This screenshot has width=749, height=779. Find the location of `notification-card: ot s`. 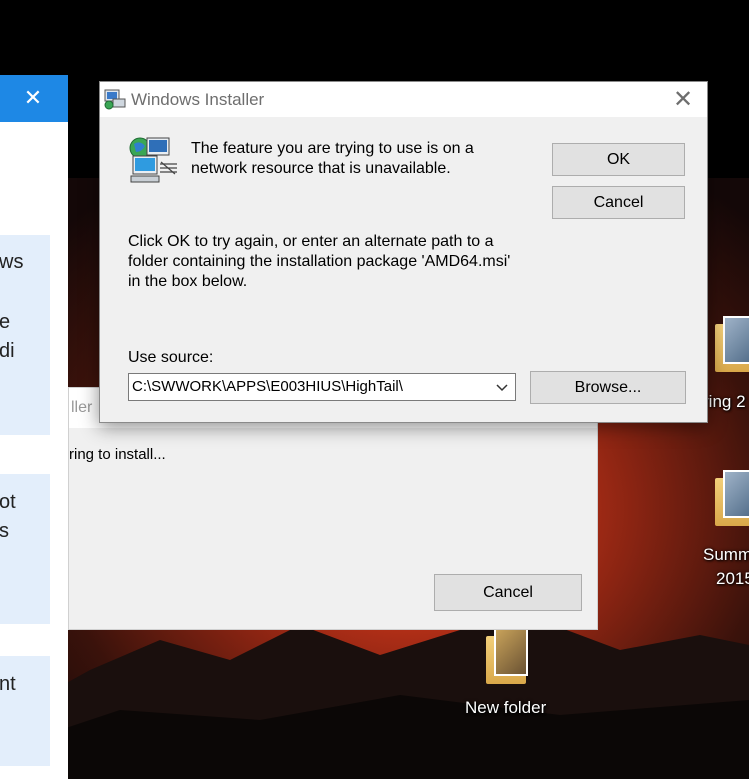

notification-card: ot s is located at coordinates (25, 549).